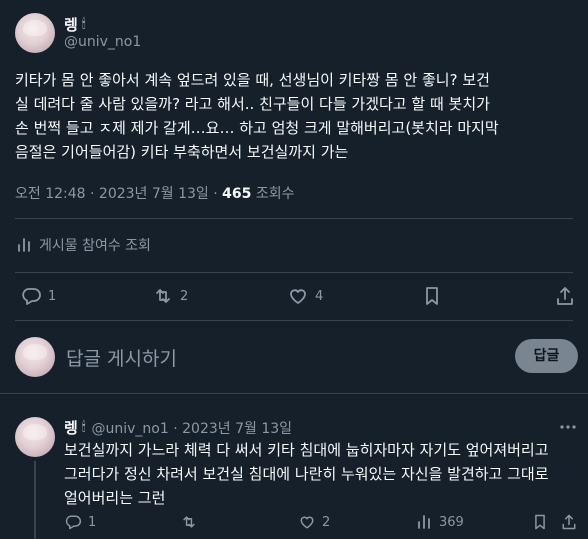  I want to click on reply-reply-count: 1, so click(92, 522).